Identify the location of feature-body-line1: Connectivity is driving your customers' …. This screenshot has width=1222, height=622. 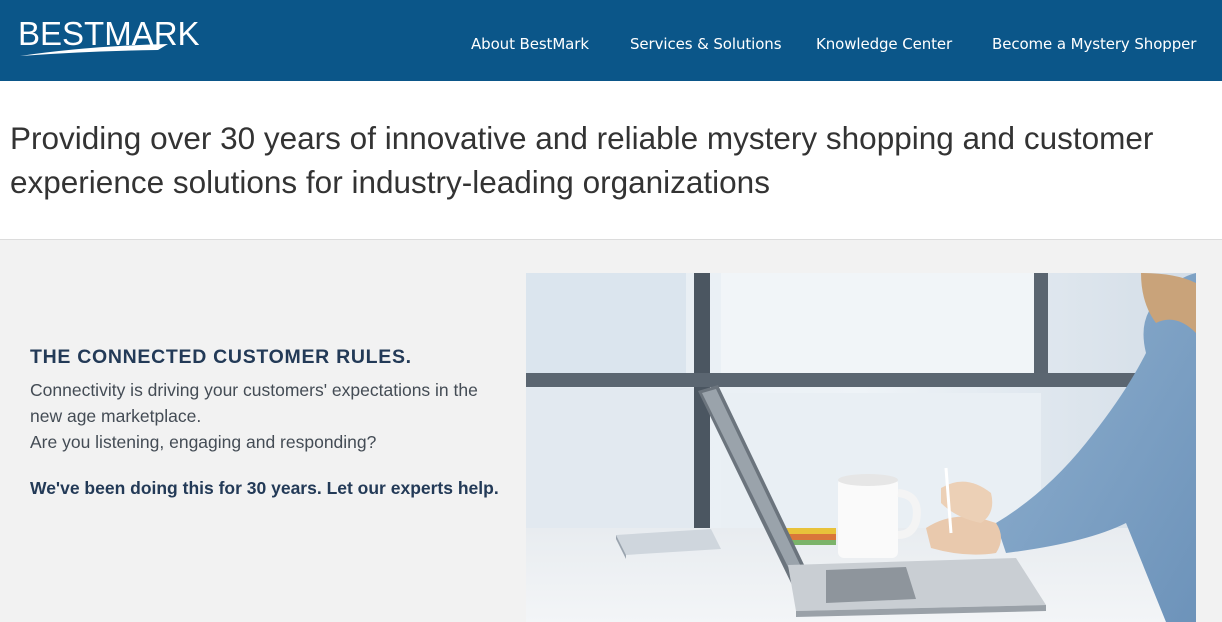
(254, 403).